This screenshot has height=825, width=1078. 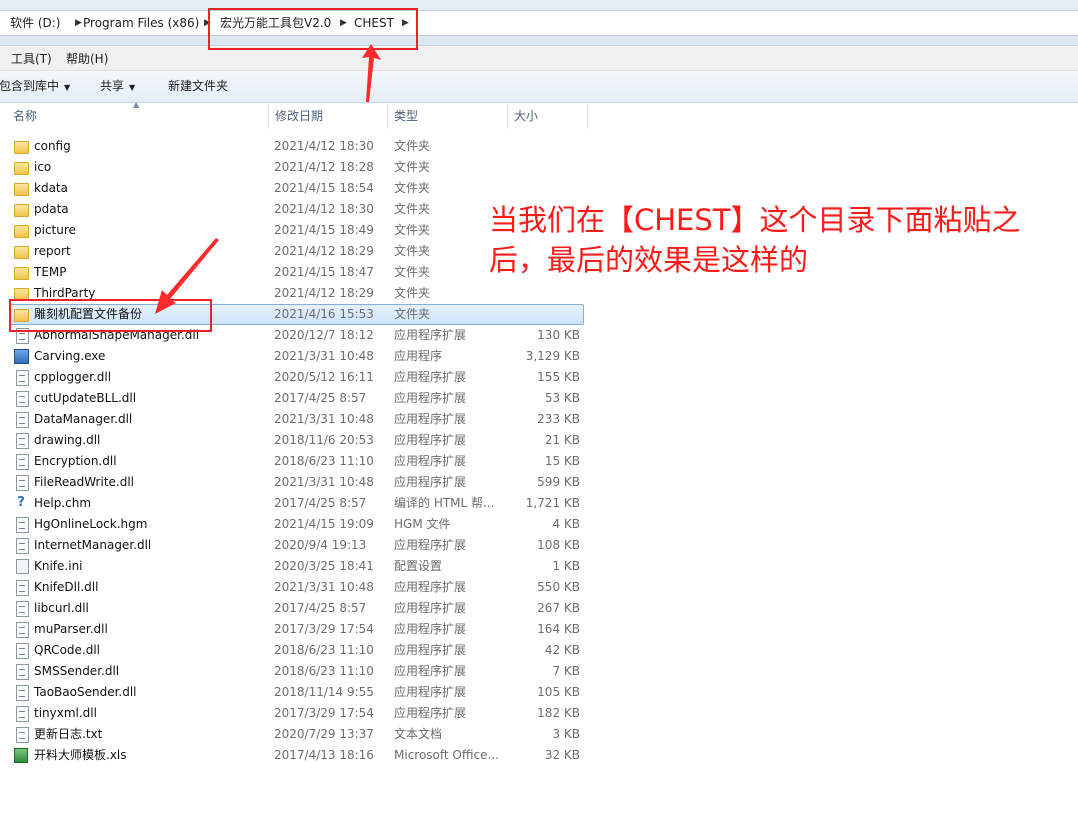 What do you see at coordinates (187, 276) in the screenshot?
I see `arrow-to-folder` at bounding box center [187, 276].